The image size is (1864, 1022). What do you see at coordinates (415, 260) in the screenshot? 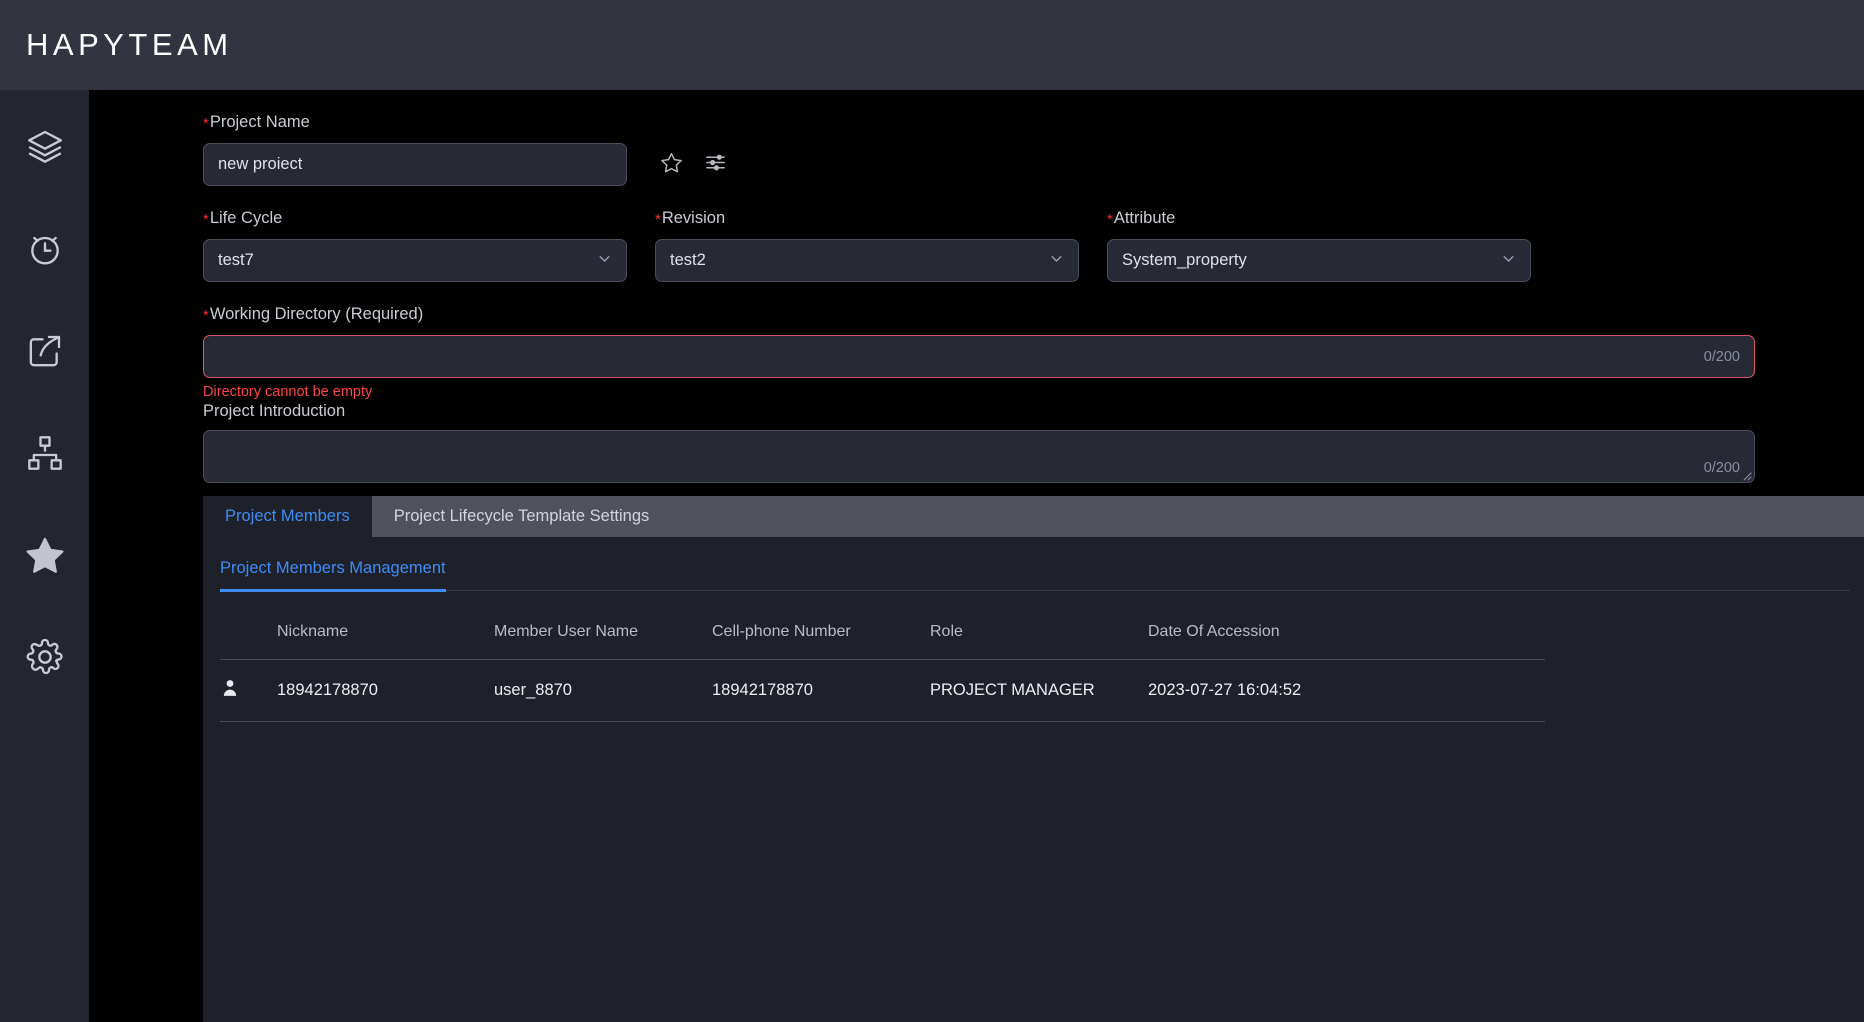
I see `life-cycle-select: test7` at bounding box center [415, 260].